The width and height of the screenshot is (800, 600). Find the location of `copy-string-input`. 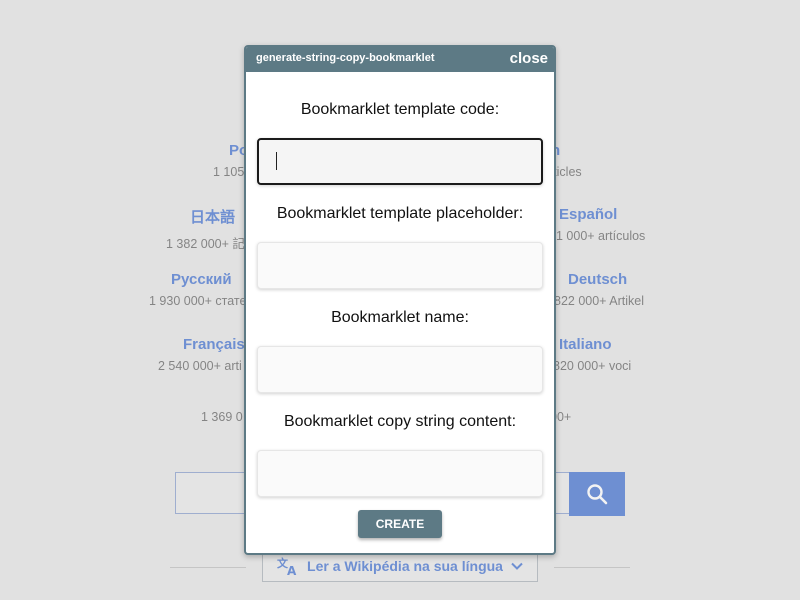

copy-string-input is located at coordinates (400, 473).